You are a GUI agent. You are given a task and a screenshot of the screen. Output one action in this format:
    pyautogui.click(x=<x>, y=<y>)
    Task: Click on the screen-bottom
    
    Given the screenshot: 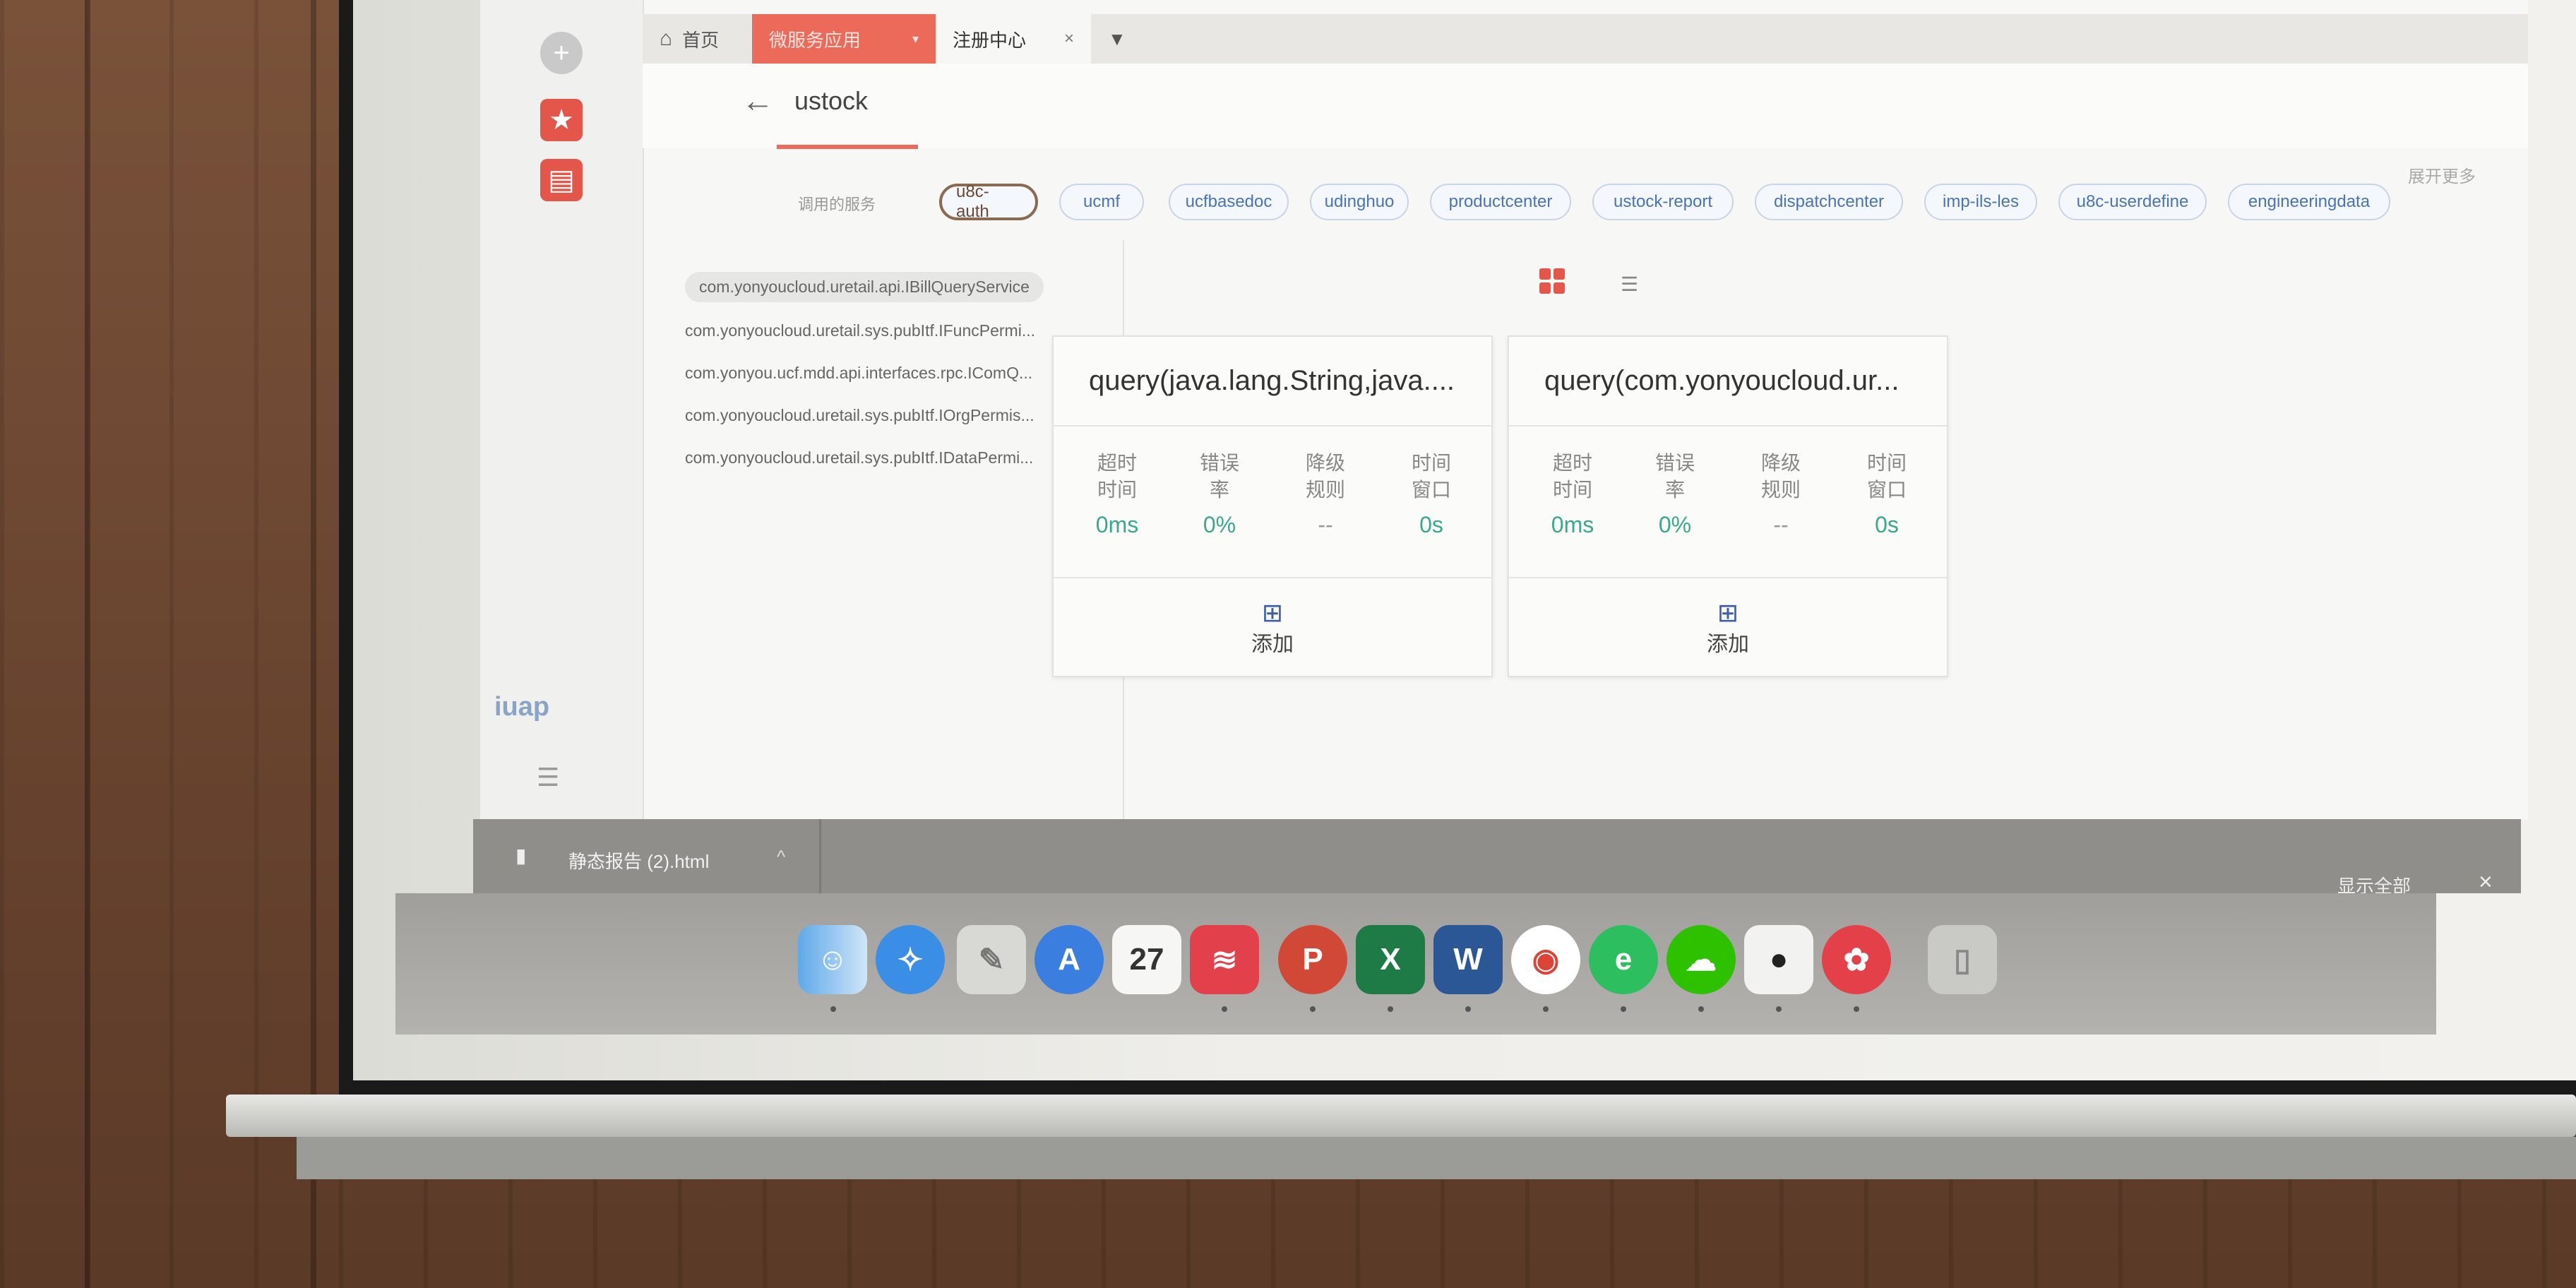 What is the action you would take?
    pyautogui.click(x=1436, y=1158)
    